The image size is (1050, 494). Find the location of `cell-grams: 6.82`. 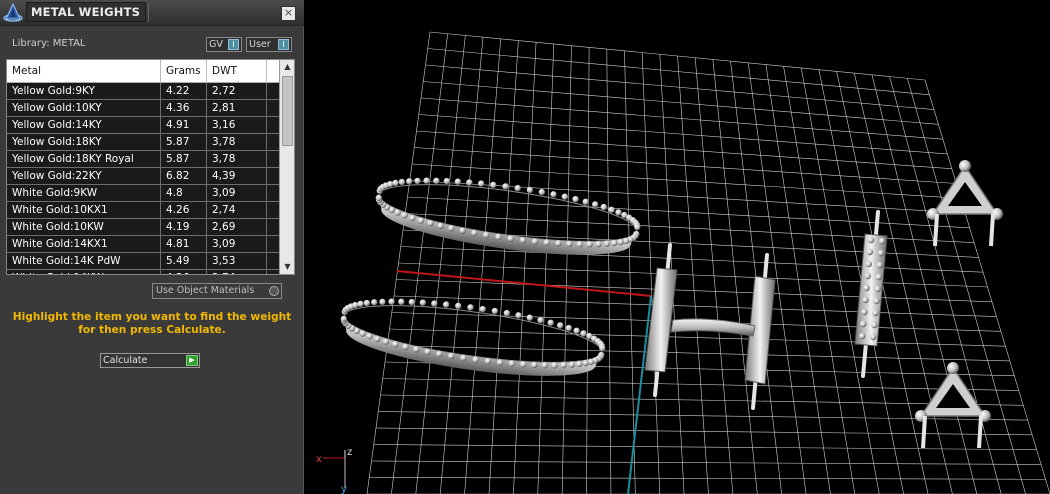

cell-grams: 6.82 is located at coordinates (184, 176).